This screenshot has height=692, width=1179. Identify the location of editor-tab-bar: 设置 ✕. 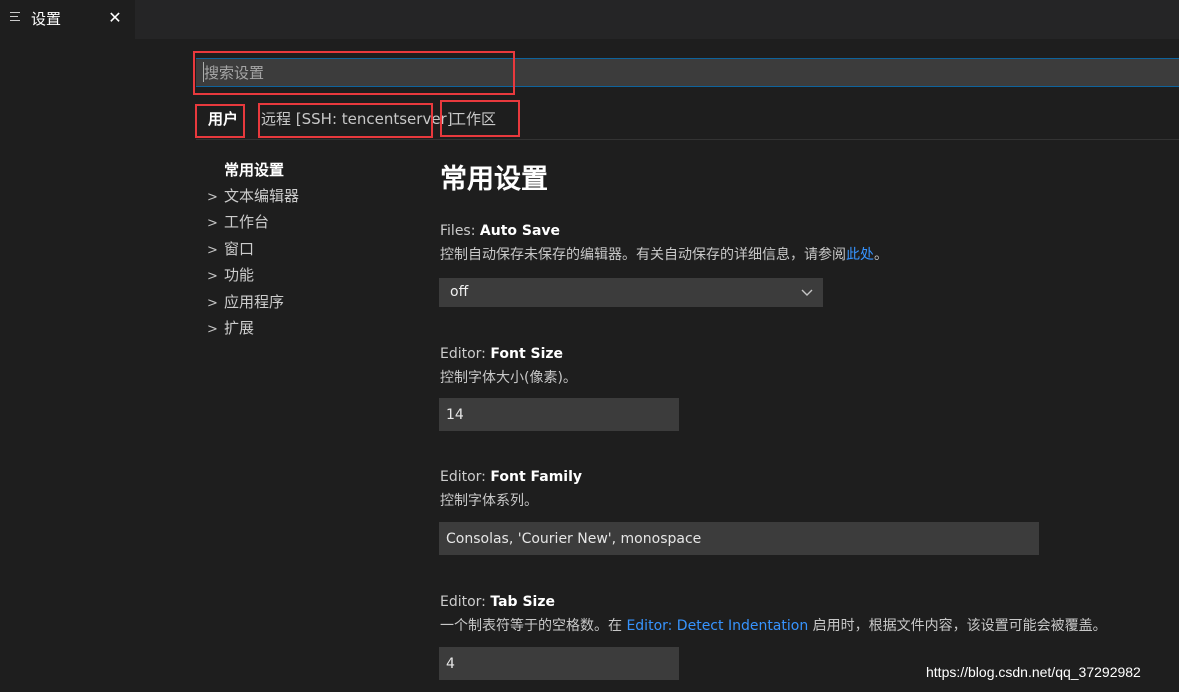
(589, 19).